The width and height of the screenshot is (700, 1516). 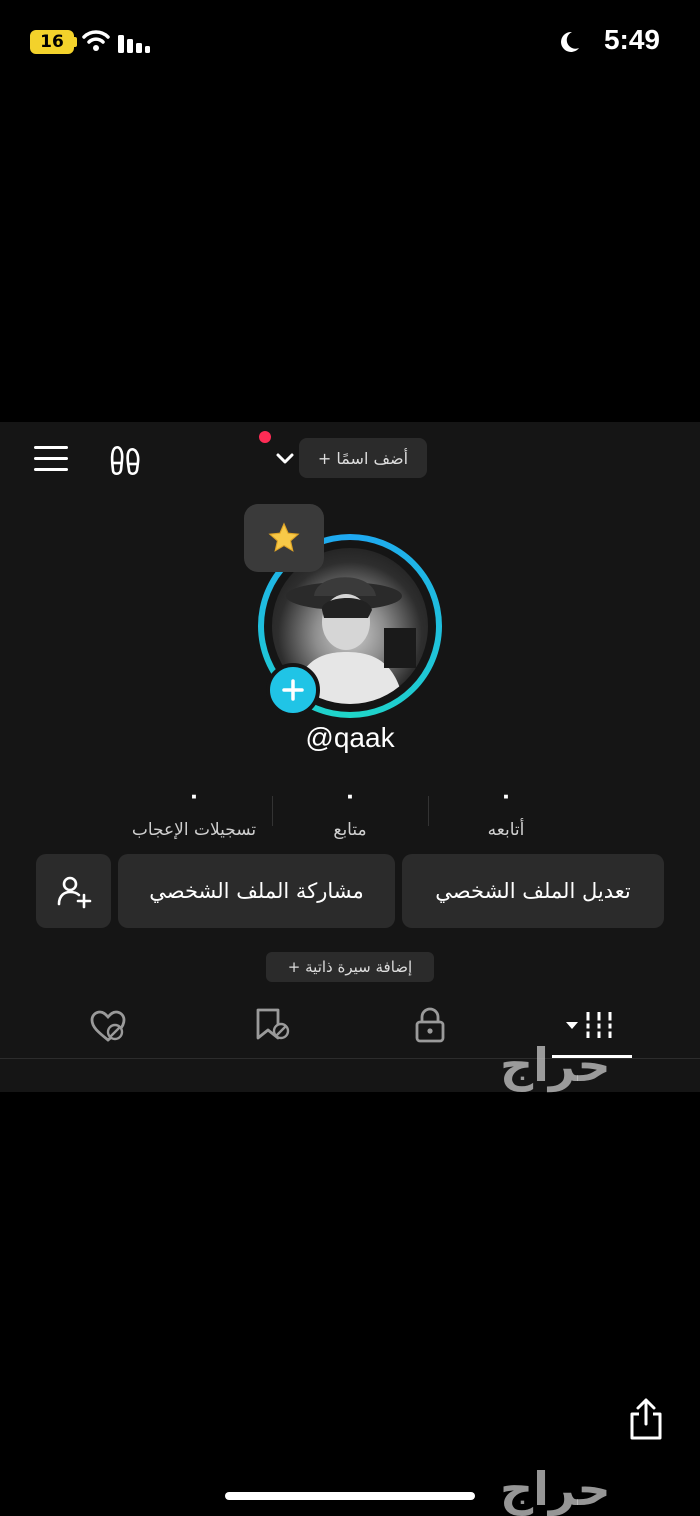 I want to click on share-profile-button: مشاركة الملف الشخصي, so click(x=256, y=891).